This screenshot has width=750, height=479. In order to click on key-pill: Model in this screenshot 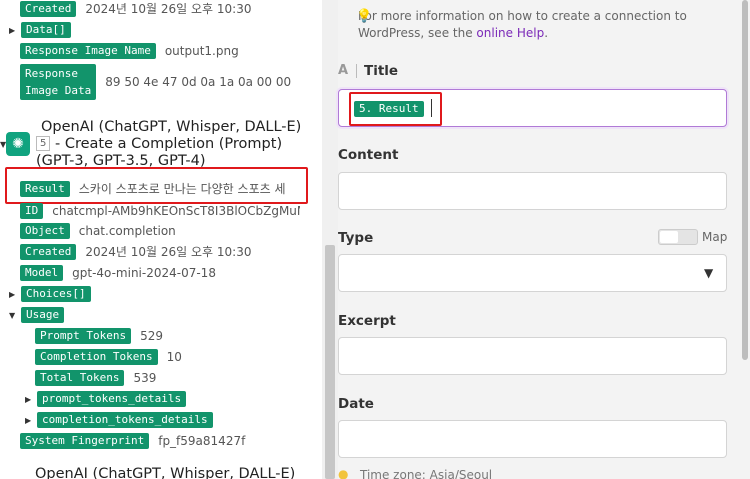, I will do `click(42, 273)`.